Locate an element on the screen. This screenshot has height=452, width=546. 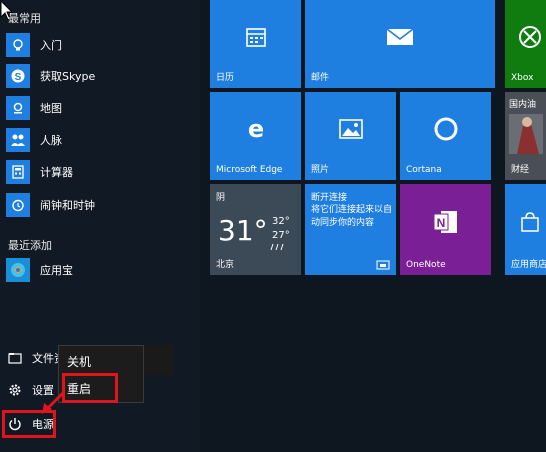
svg-text: N is located at coordinates (440, 223).